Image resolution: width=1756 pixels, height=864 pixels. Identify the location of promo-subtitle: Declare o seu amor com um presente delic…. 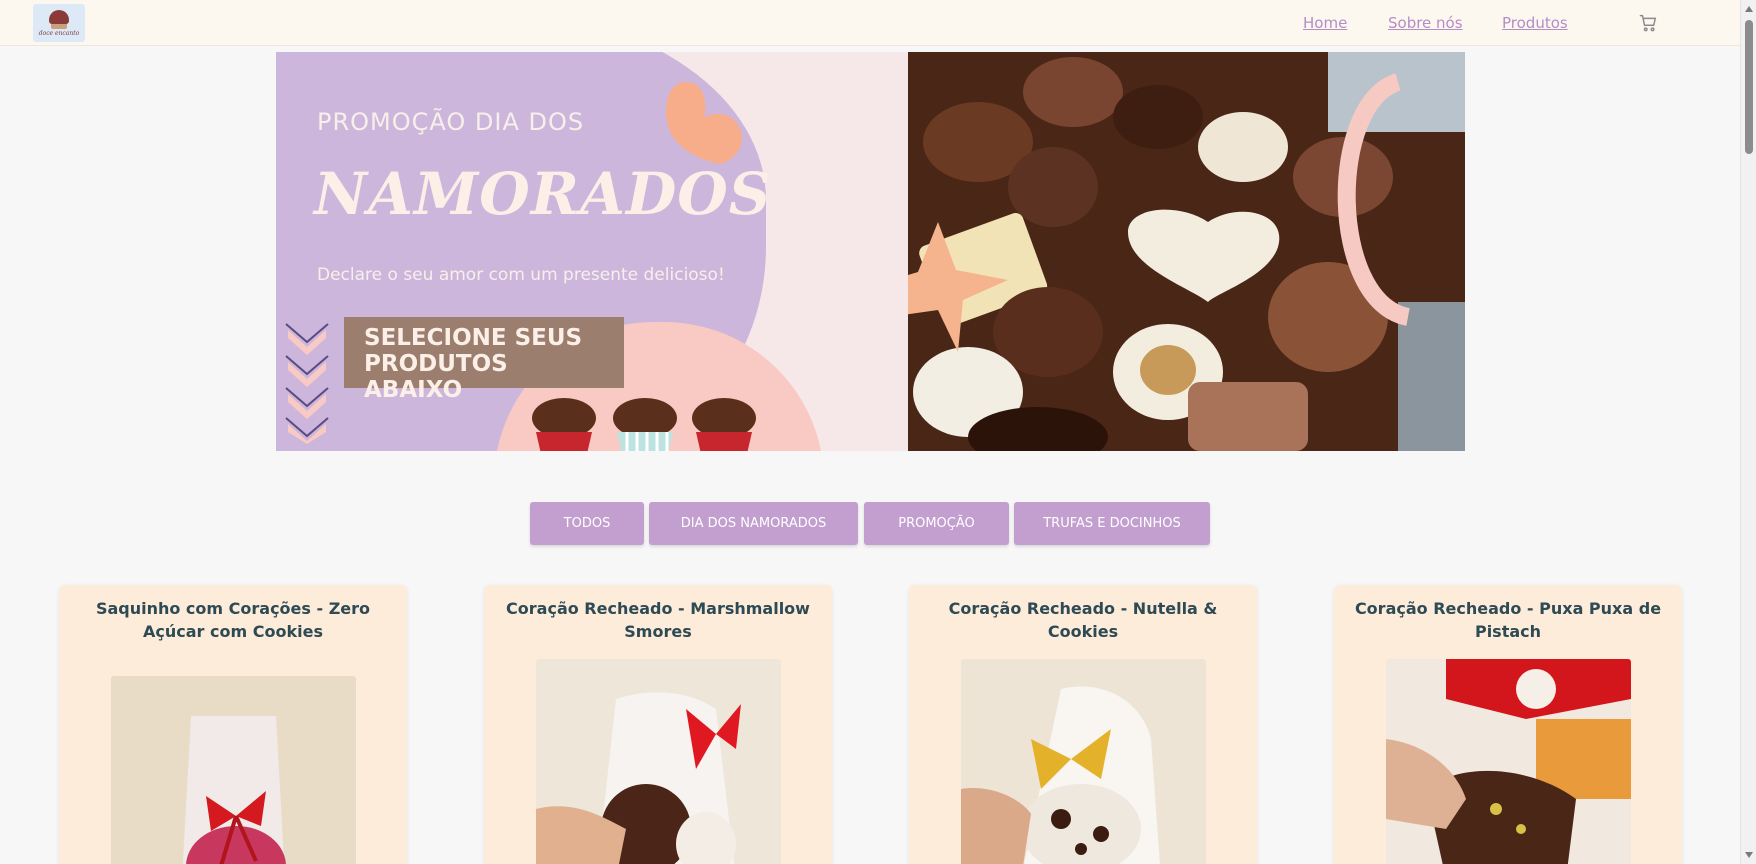
(521, 275).